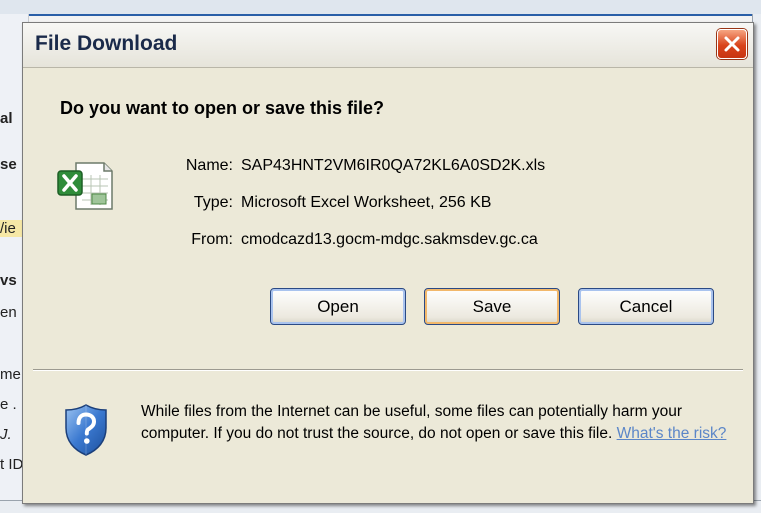  I want to click on dialog-question: Do you want to open or save this file?, so click(222, 108).